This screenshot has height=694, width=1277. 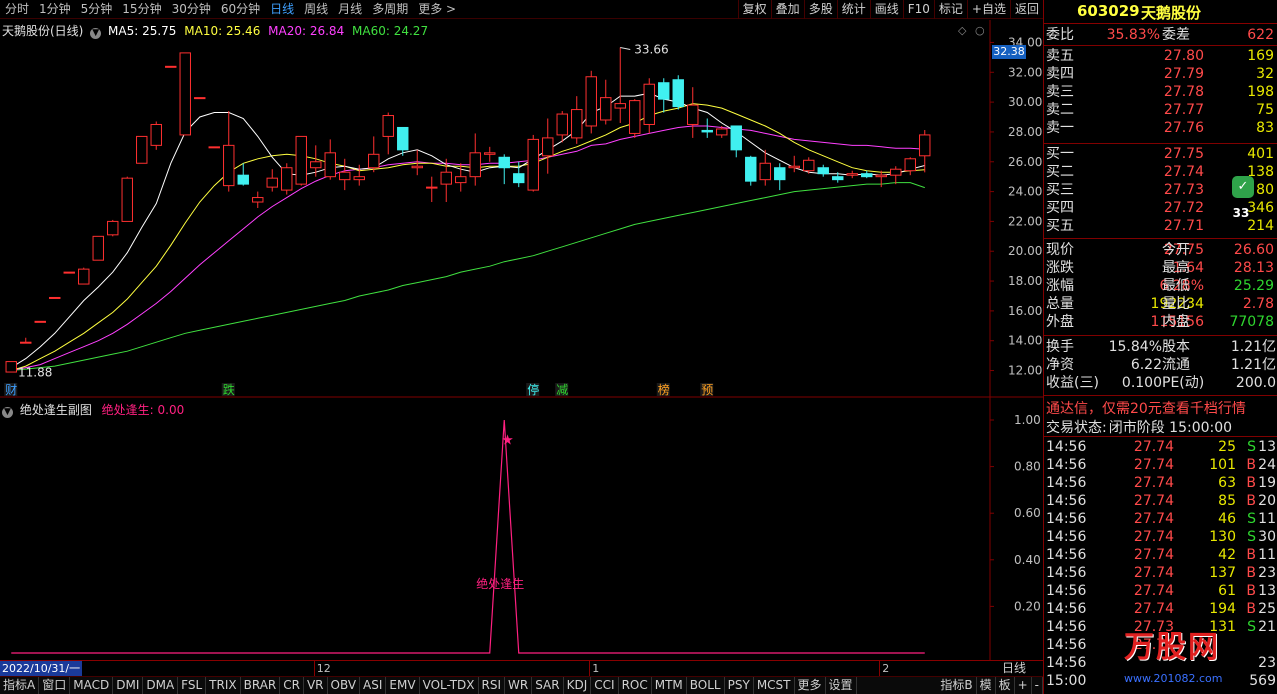 I want to click on event-marker: 财, so click(x=11, y=390).